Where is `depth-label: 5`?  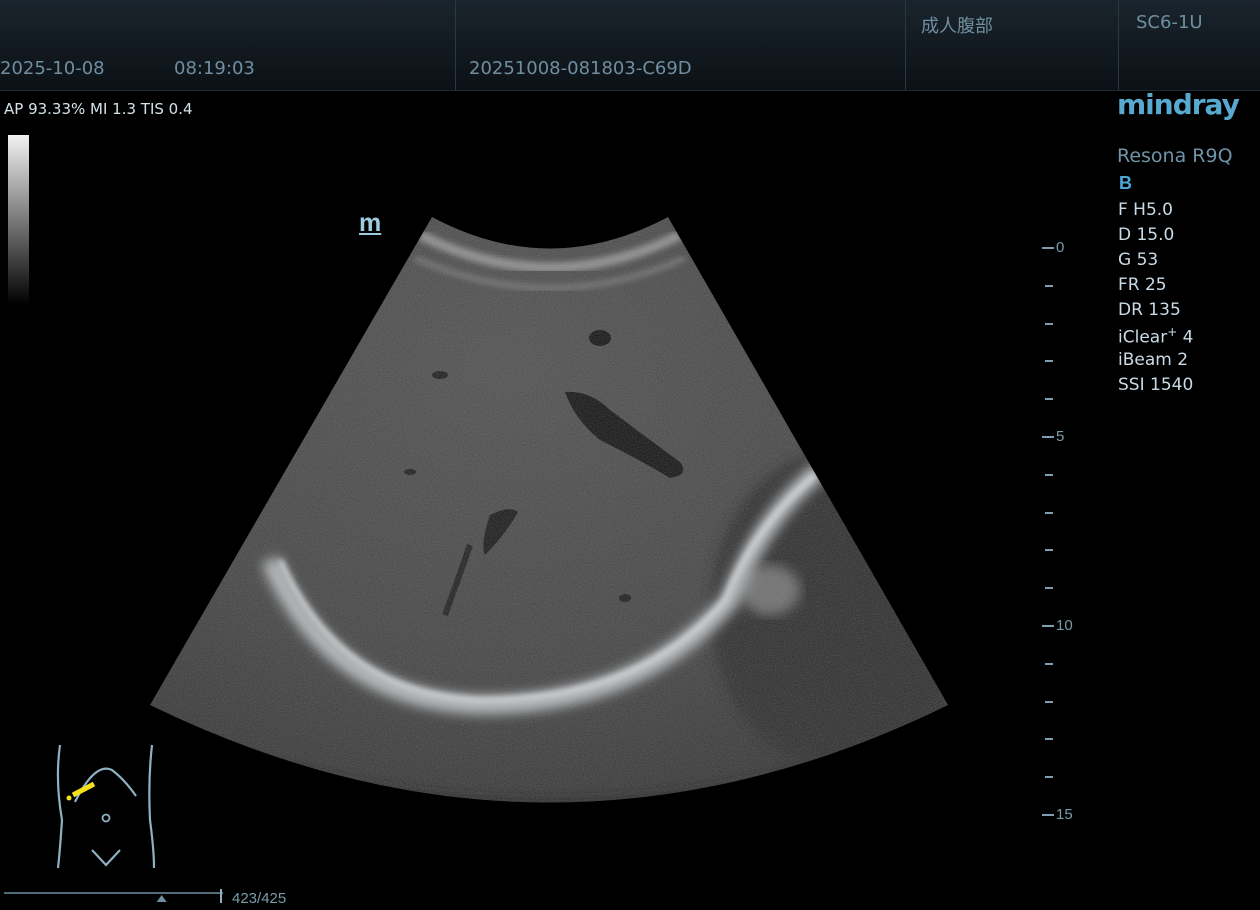
depth-label: 5 is located at coordinates (1060, 436).